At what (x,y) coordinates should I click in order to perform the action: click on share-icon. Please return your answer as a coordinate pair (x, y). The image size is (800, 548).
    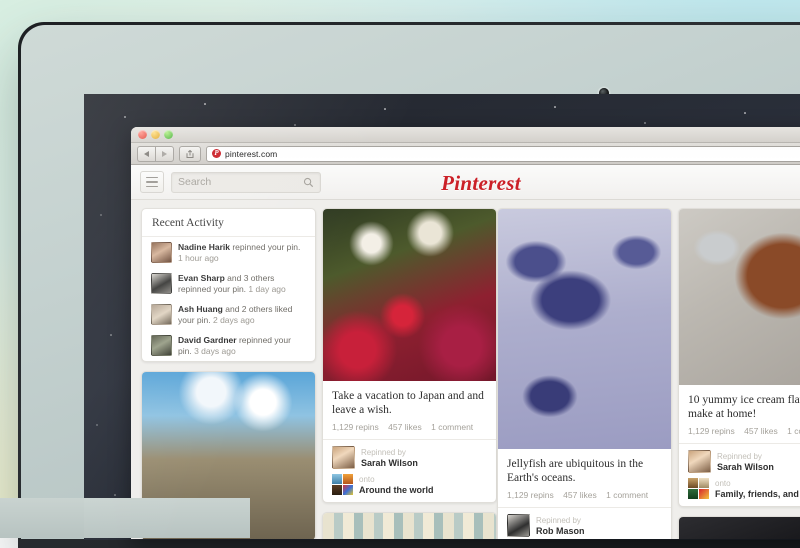
    Looking at the image, I should click on (190, 153).